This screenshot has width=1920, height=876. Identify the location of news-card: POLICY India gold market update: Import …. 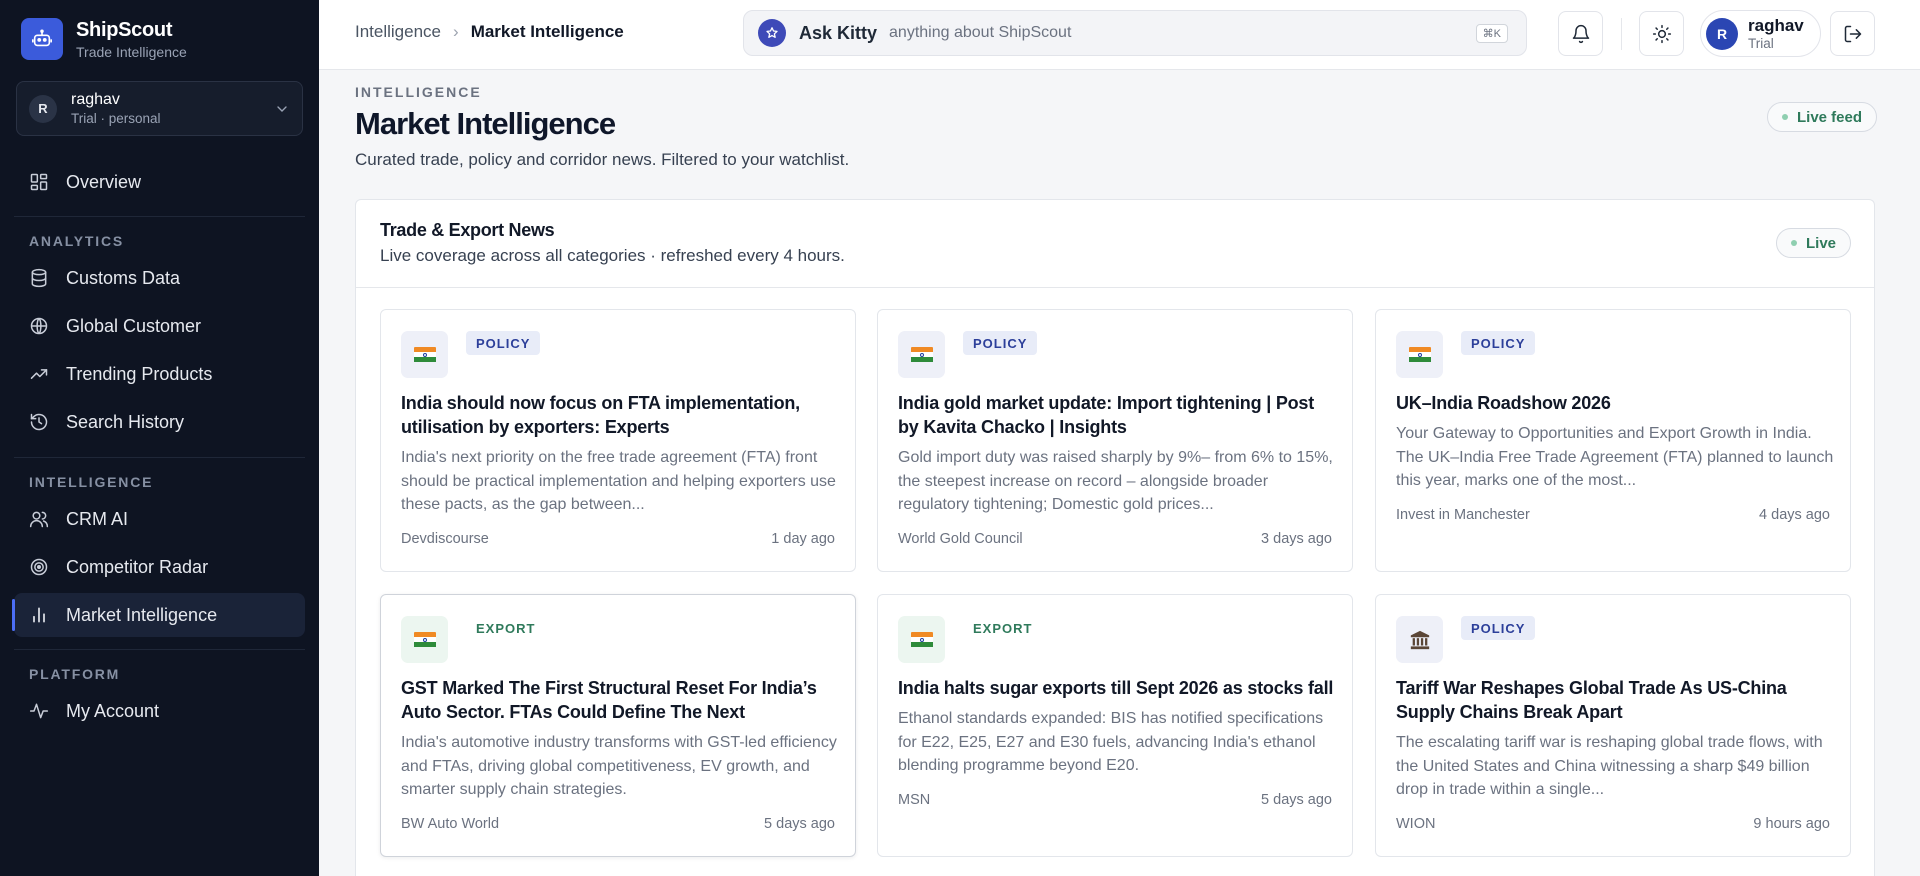
(1115, 440).